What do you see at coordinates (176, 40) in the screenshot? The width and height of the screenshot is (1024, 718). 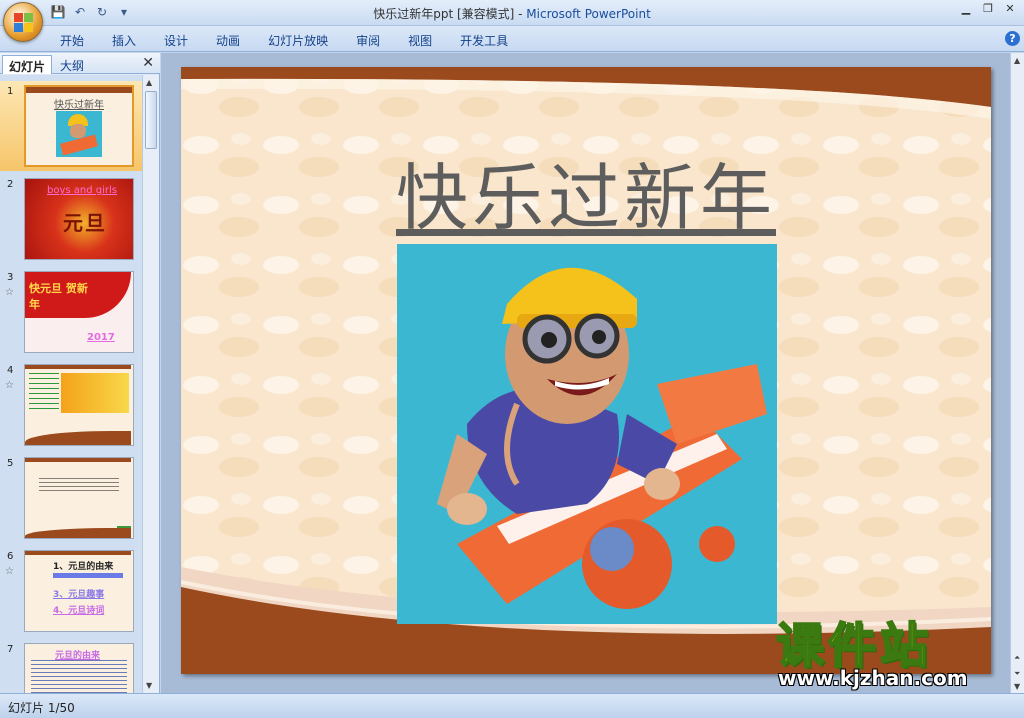 I see `tab-design: 设计` at bounding box center [176, 40].